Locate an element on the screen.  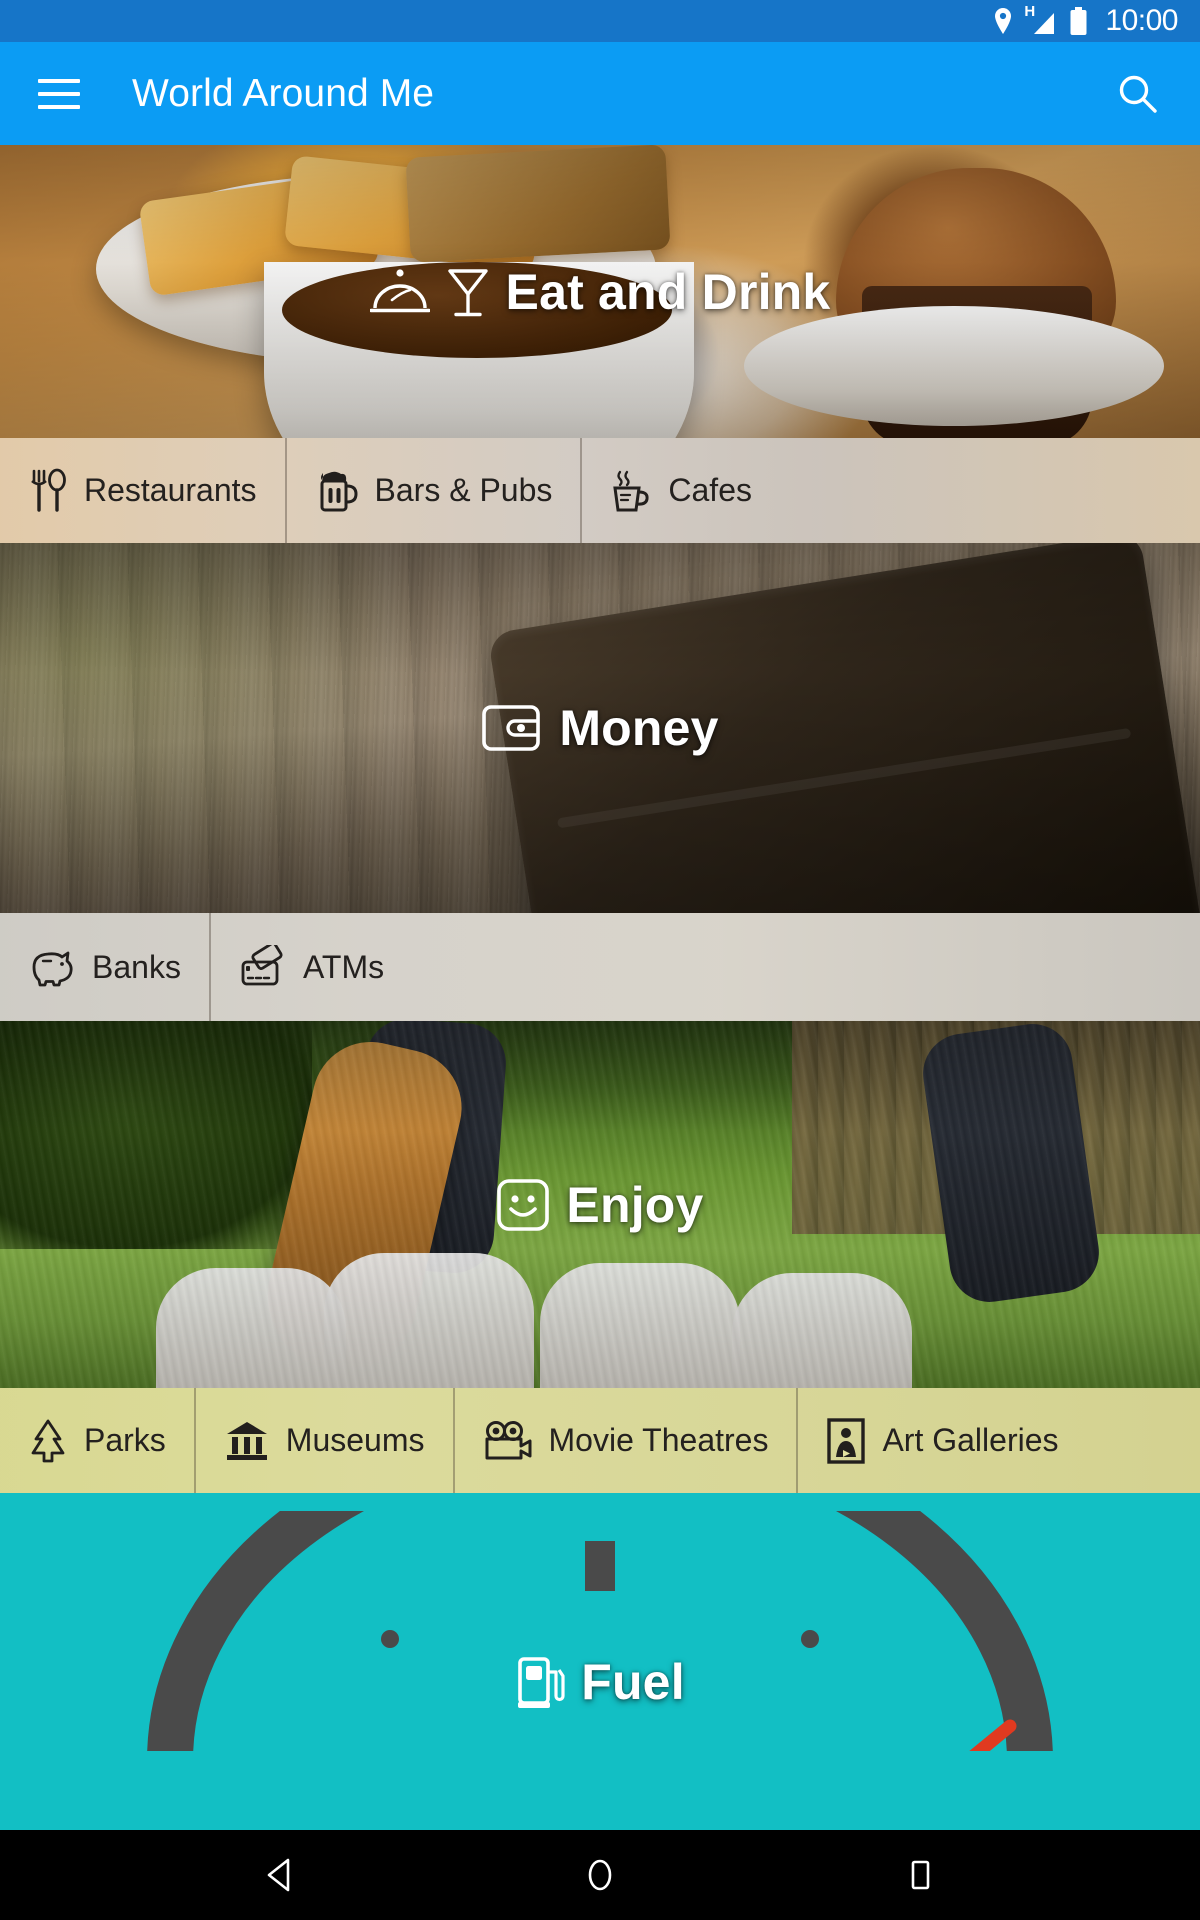
subcategory-label: Museums is located at coordinates (355, 1440).